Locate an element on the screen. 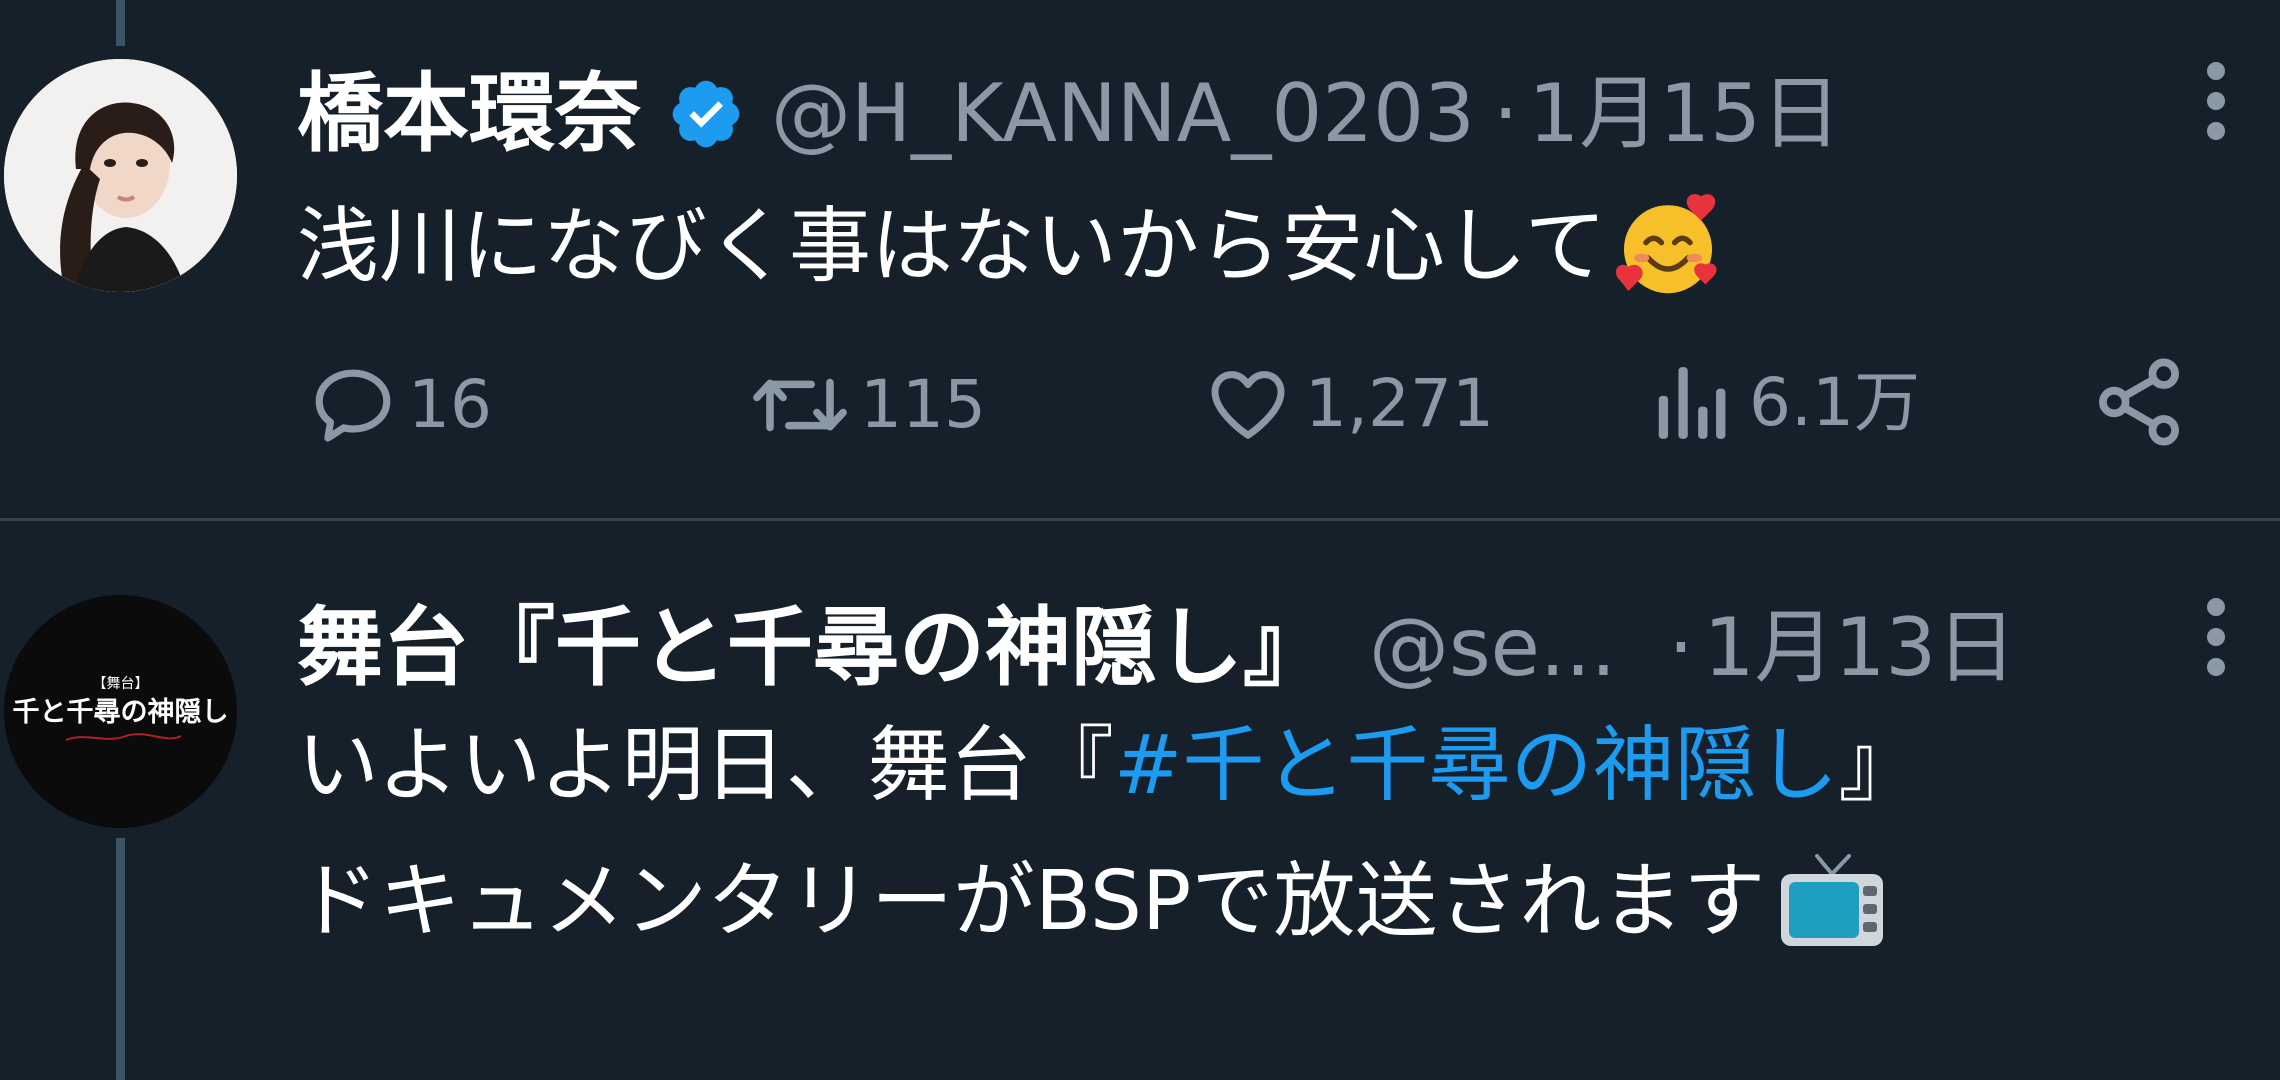 The image size is (2280, 1080). views-icon is located at coordinates (1692, 403).